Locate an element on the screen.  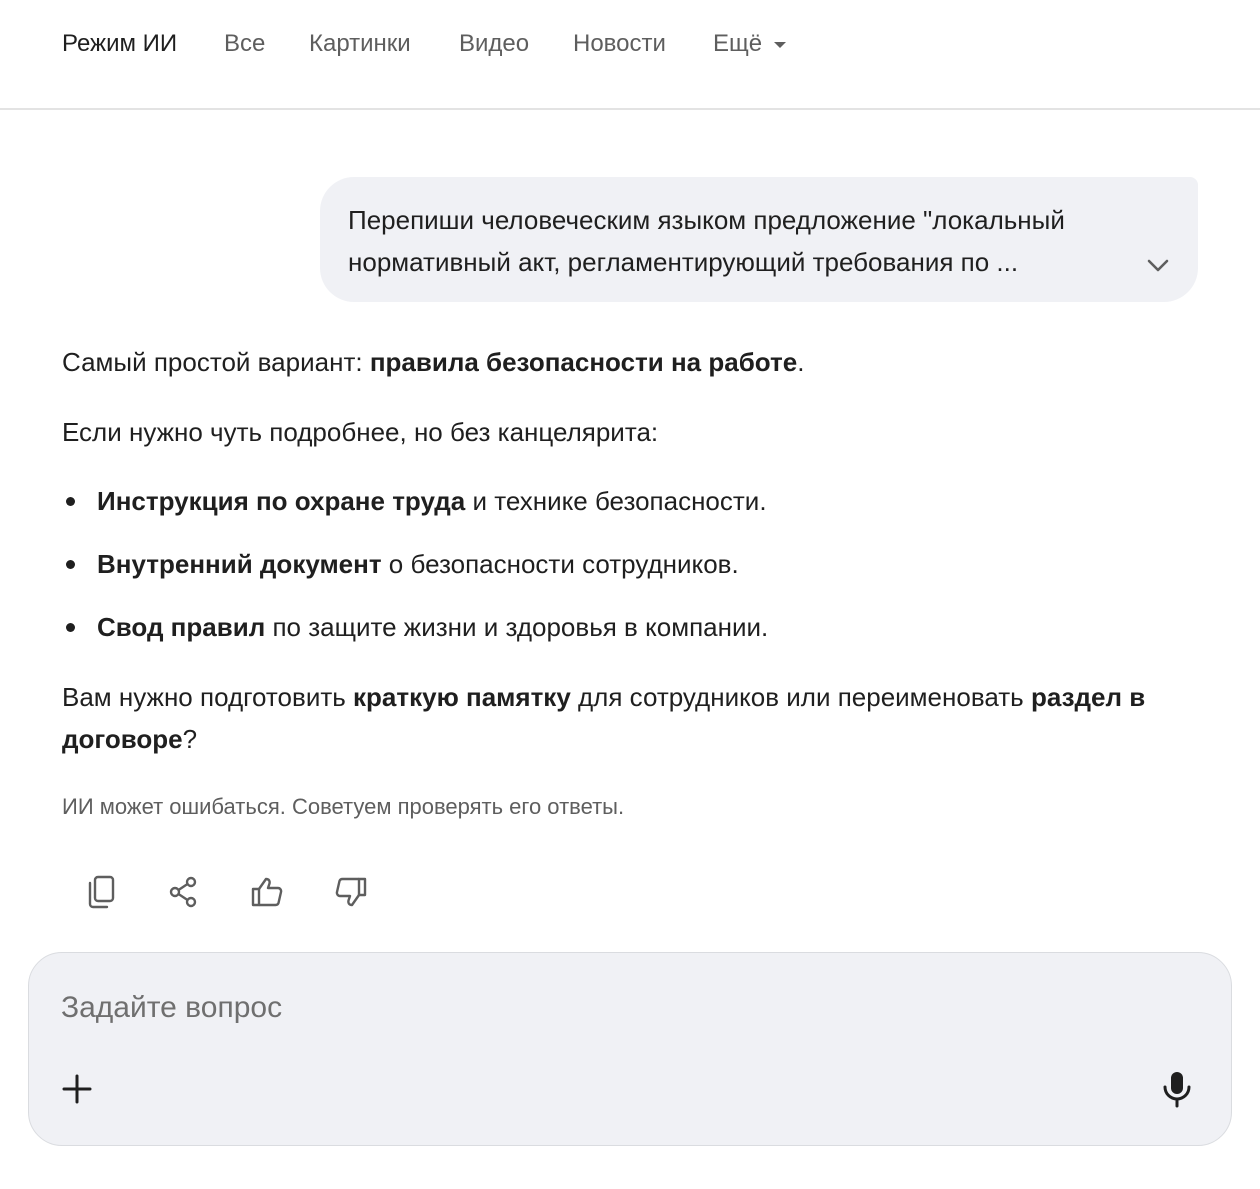
share-icon is located at coordinates (183, 892).